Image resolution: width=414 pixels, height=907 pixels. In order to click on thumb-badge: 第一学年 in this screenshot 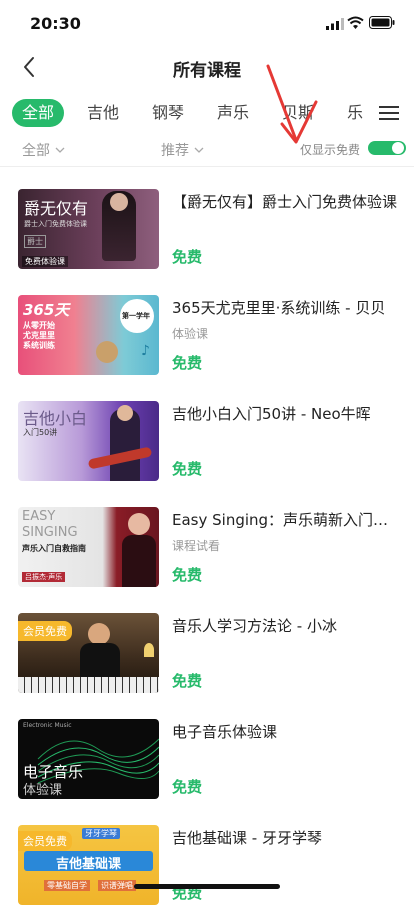, I will do `click(136, 316)`.